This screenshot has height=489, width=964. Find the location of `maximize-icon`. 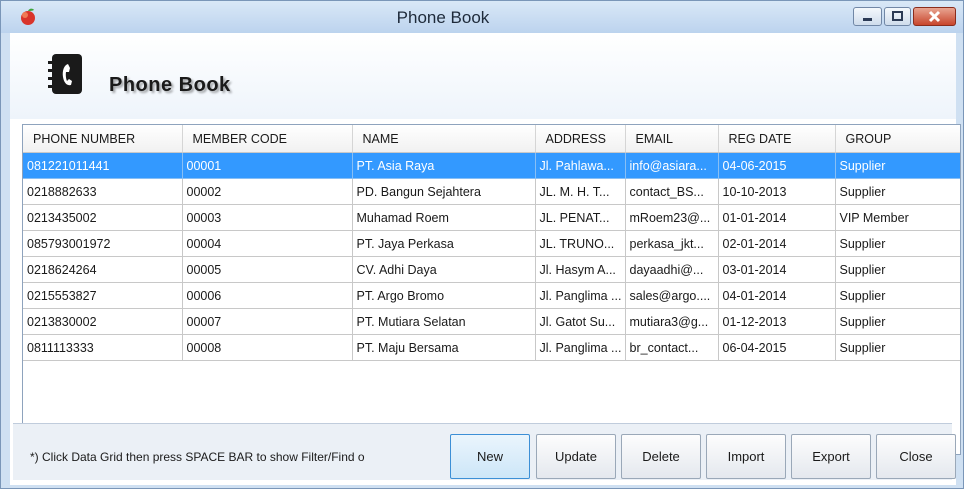

maximize-icon is located at coordinates (897, 16).